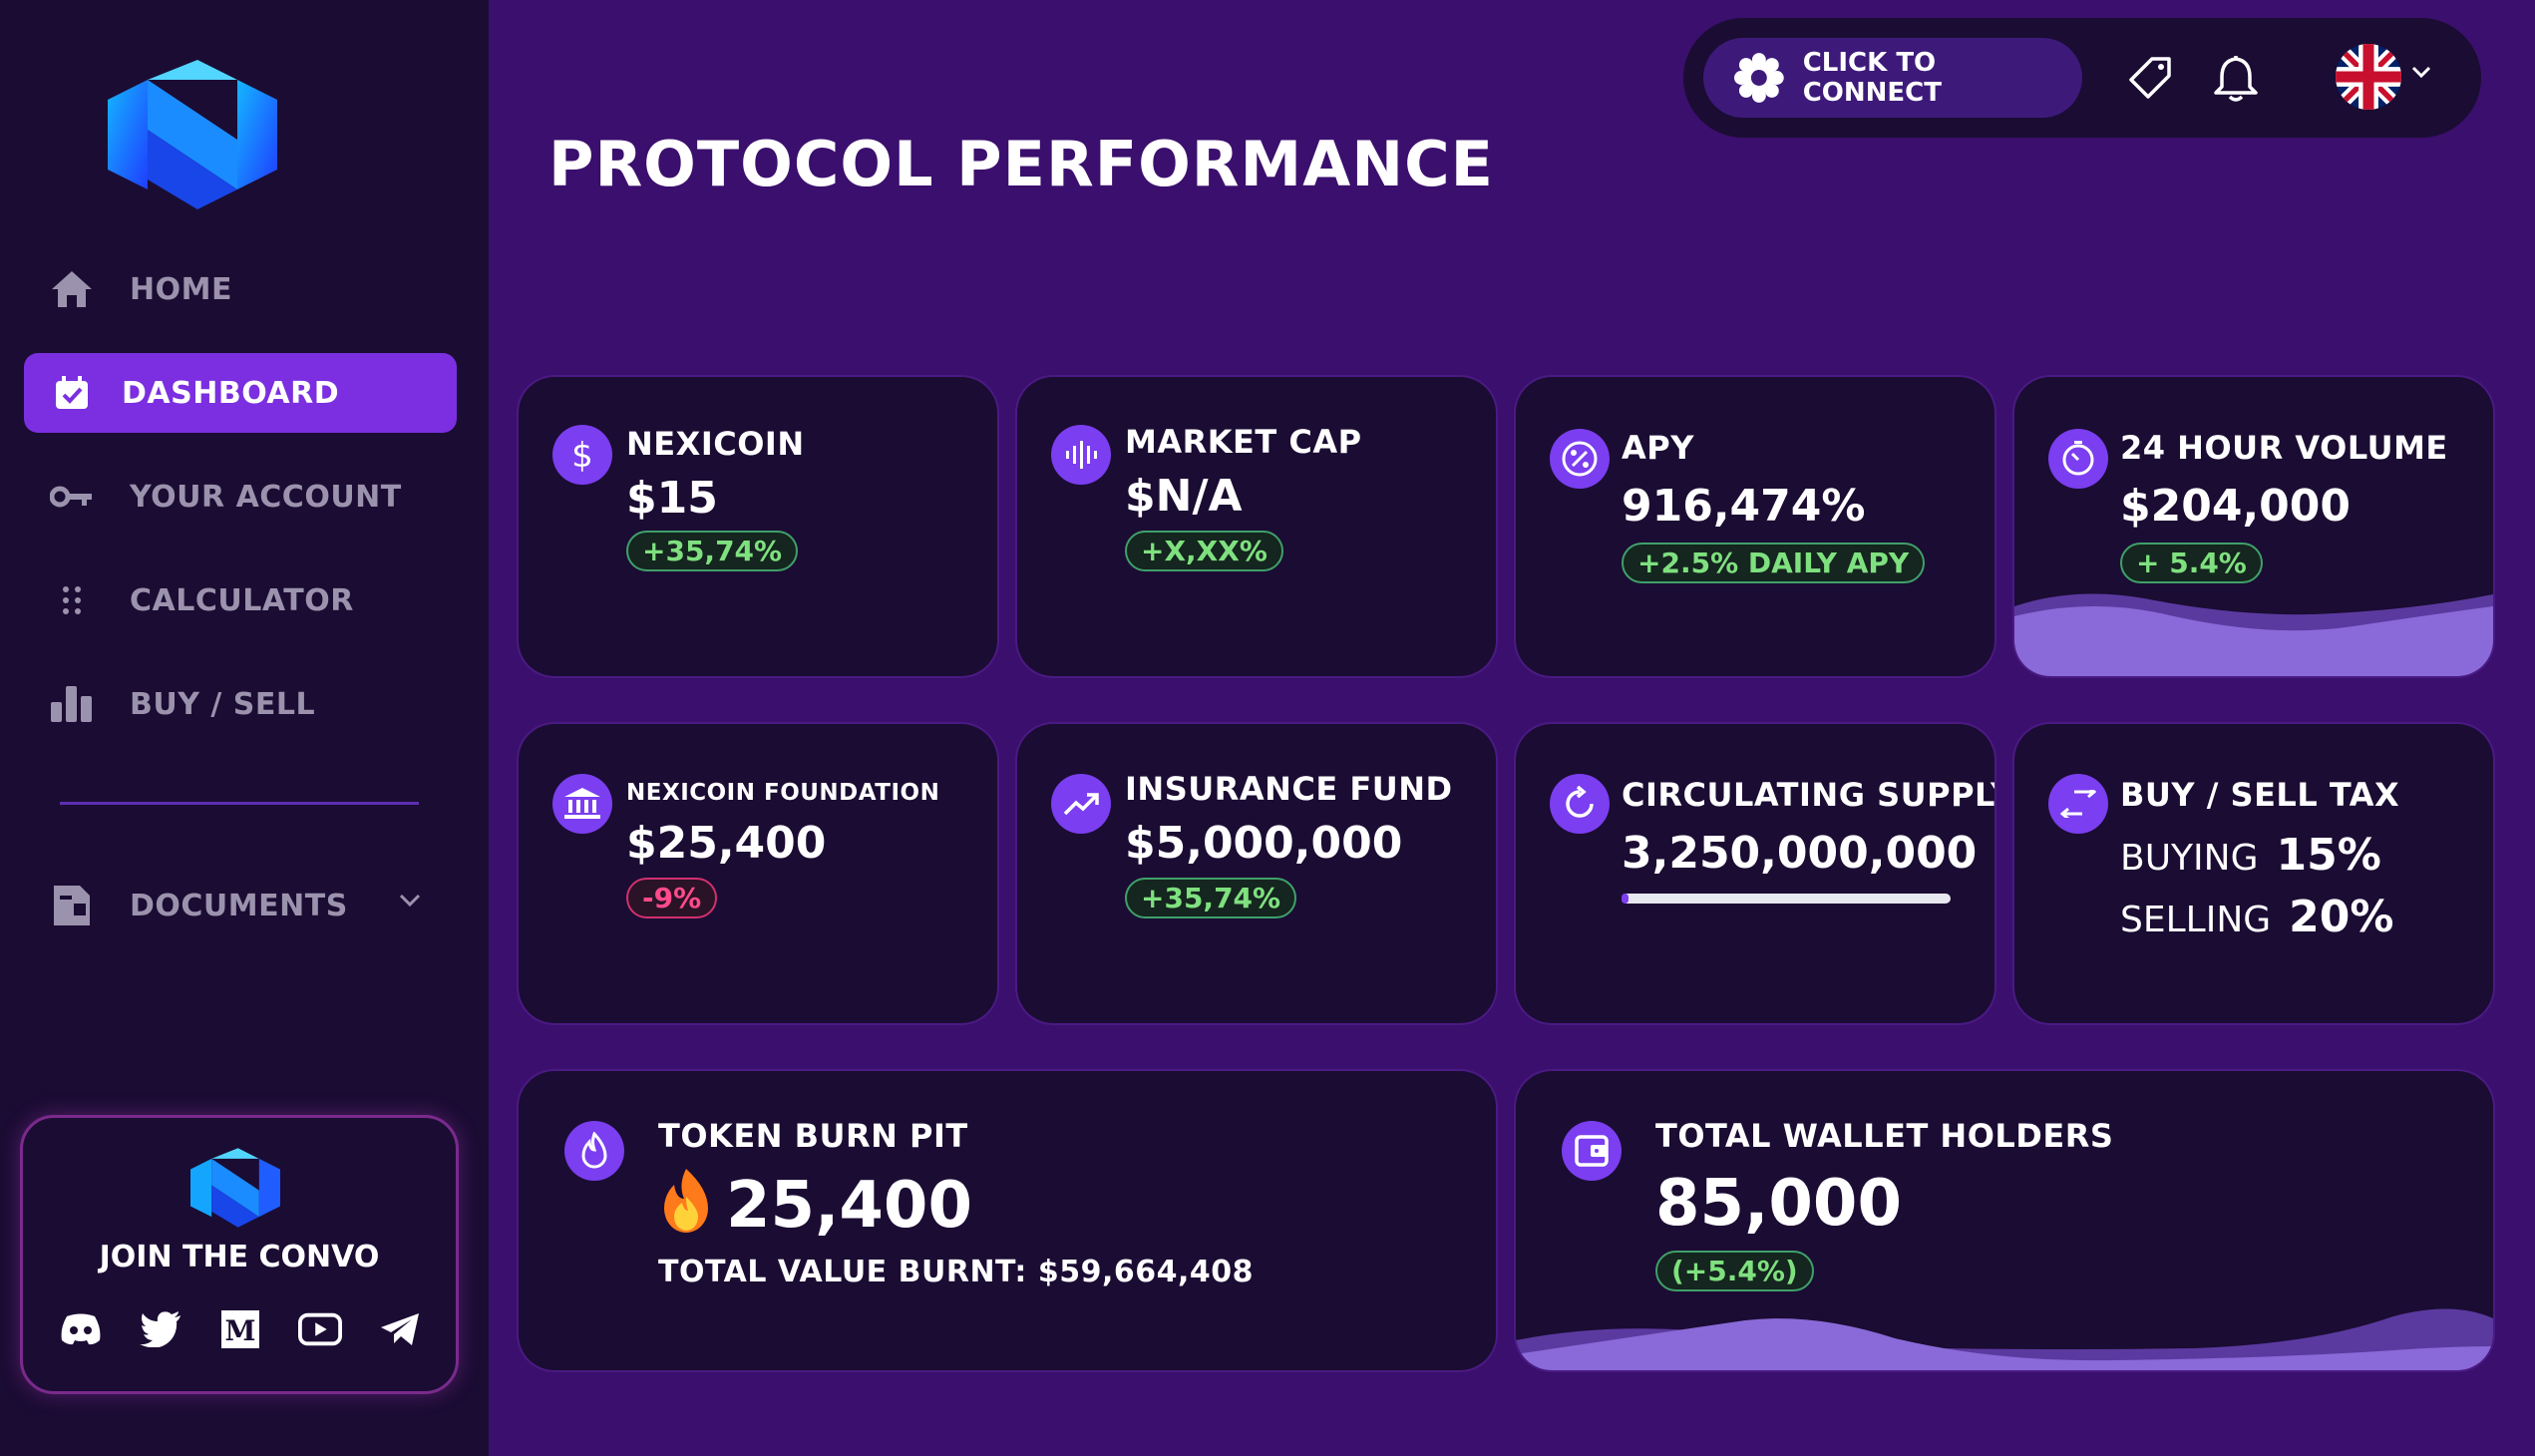 Image resolution: width=2535 pixels, height=1456 pixels. Describe the element at coordinates (1580, 804) in the screenshot. I see `refresh-icon` at that location.